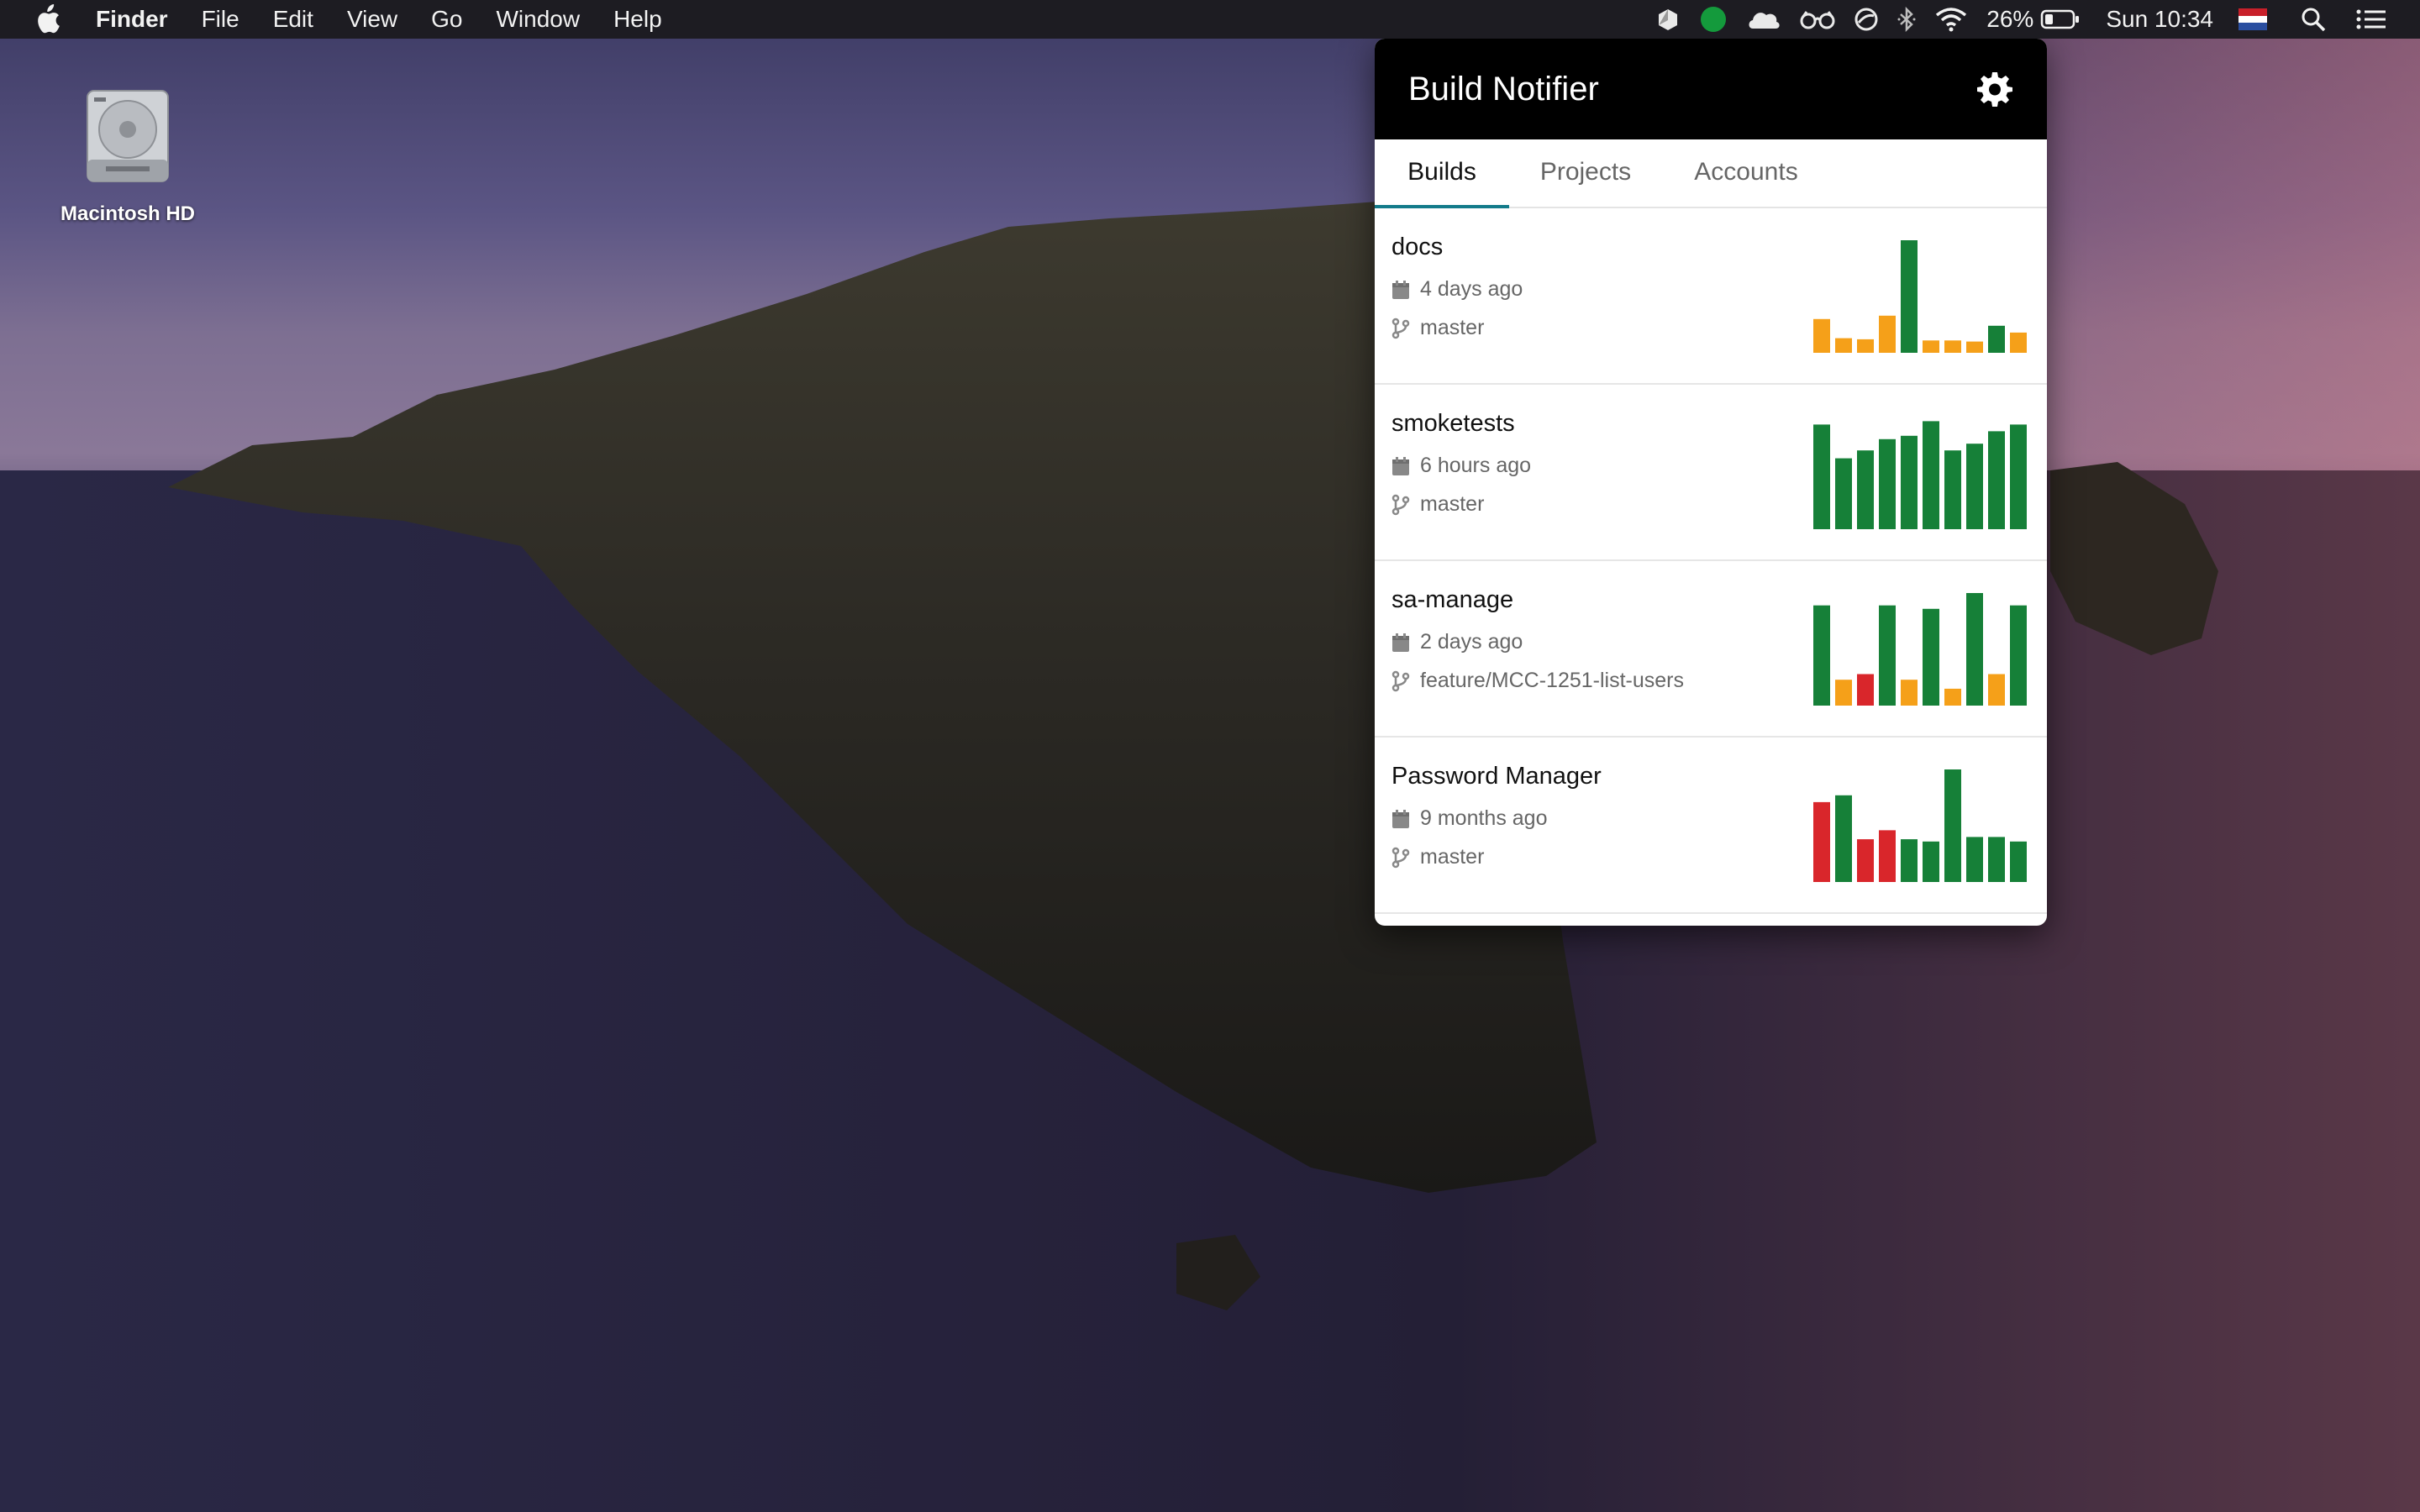 This screenshot has width=2420, height=1512. What do you see at coordinates (1951, 19) in the screenshot?
I see `wifi-icon` at bounding box center [1951, 19].